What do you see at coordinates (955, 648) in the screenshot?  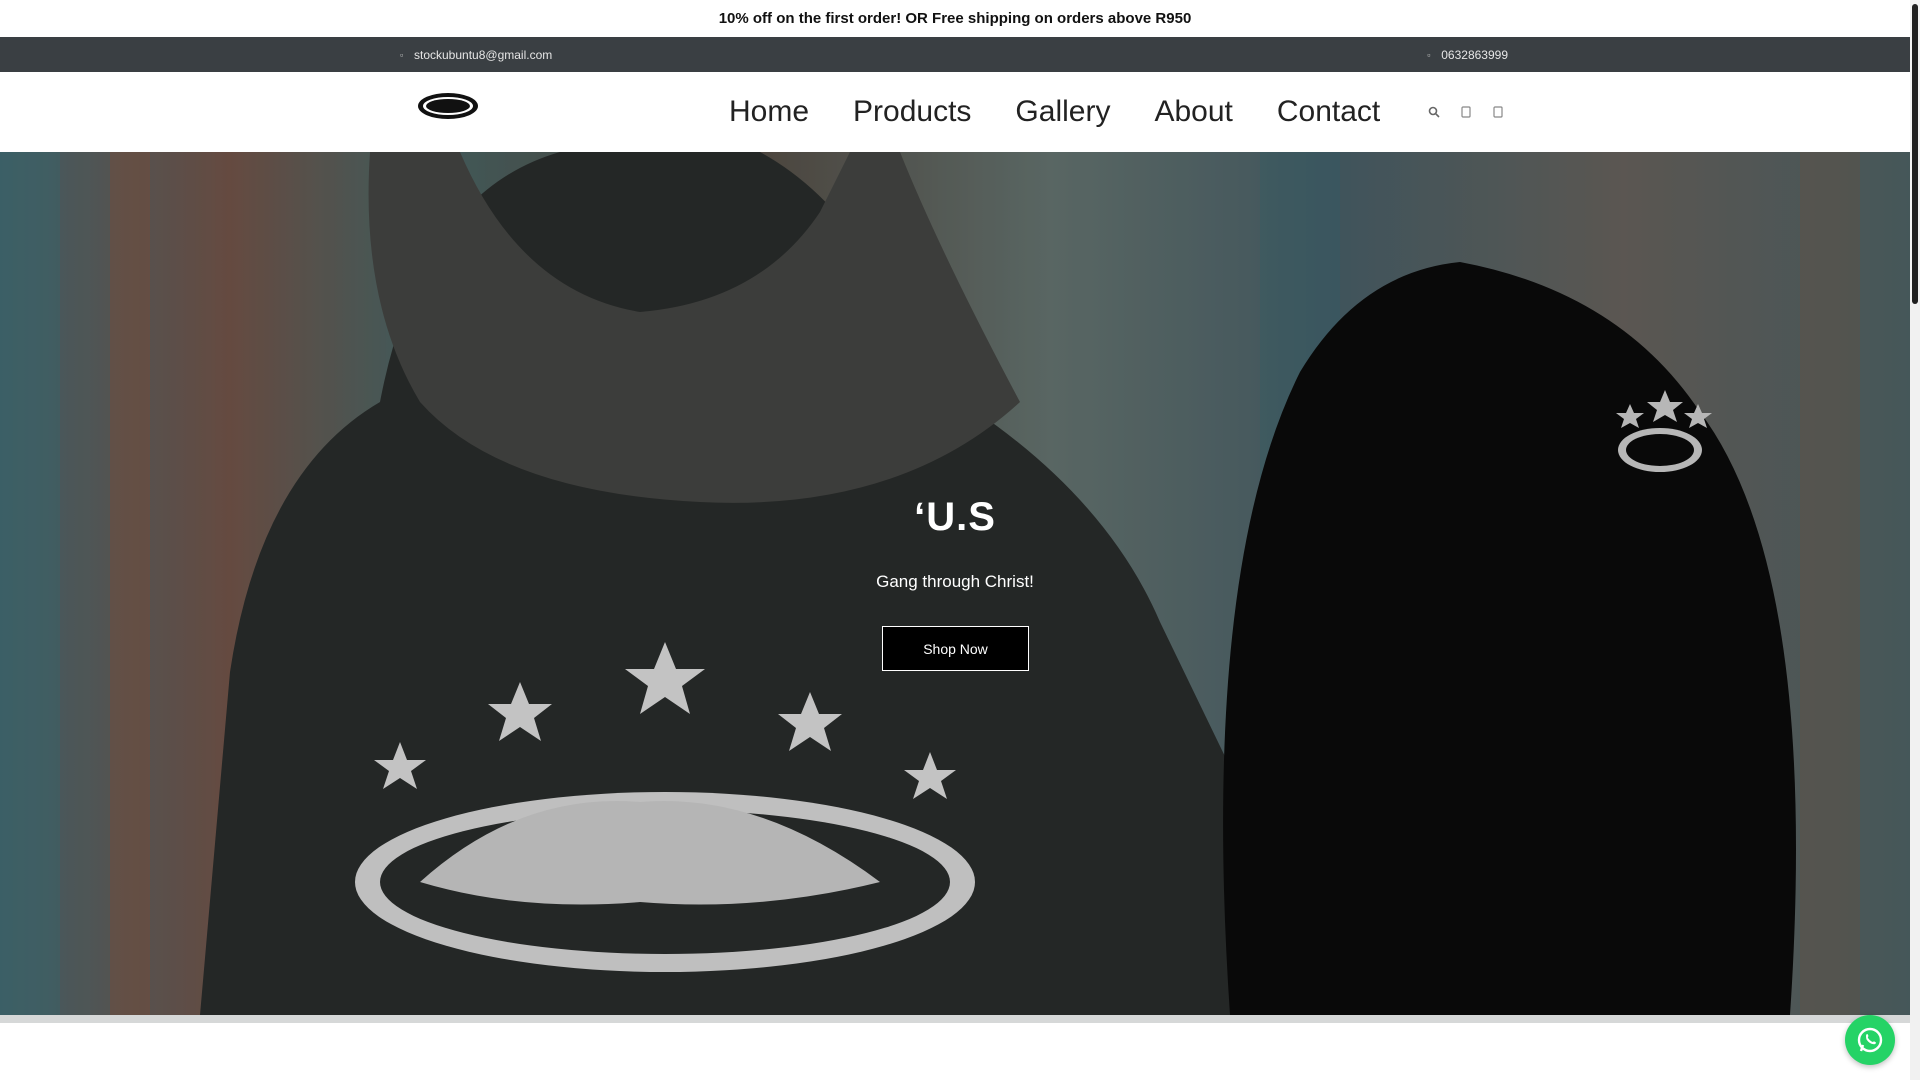 I see `shop-now-button: Shop Now` at bounding box center [955, 648].